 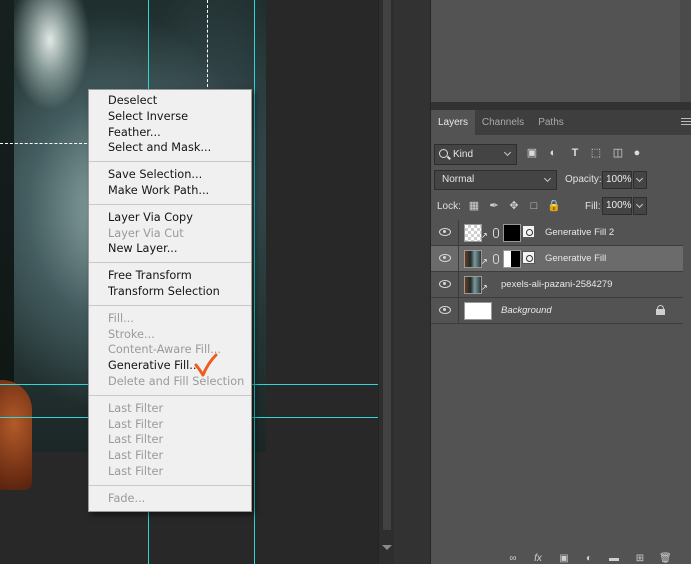 I want to click on layer-row: Background, so click(x=557, y=311).